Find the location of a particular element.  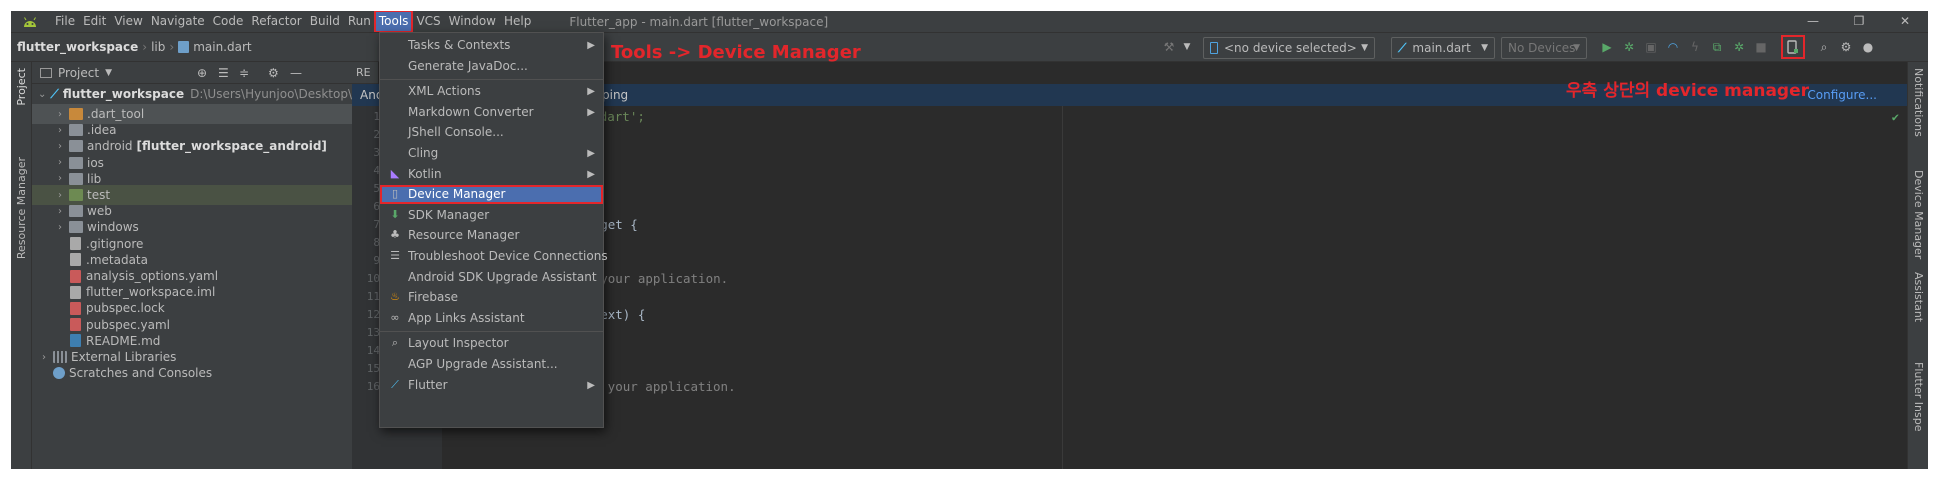

tools-menu-item-resource-manager: ♣ Resource Manager is located at coordinates (491, 235).